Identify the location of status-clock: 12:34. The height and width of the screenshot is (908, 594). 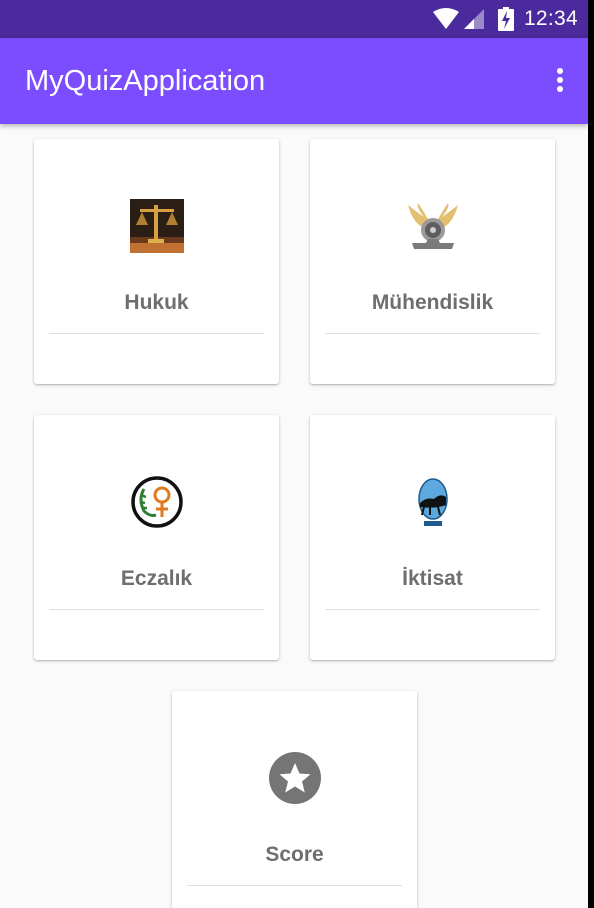
(550, 18).